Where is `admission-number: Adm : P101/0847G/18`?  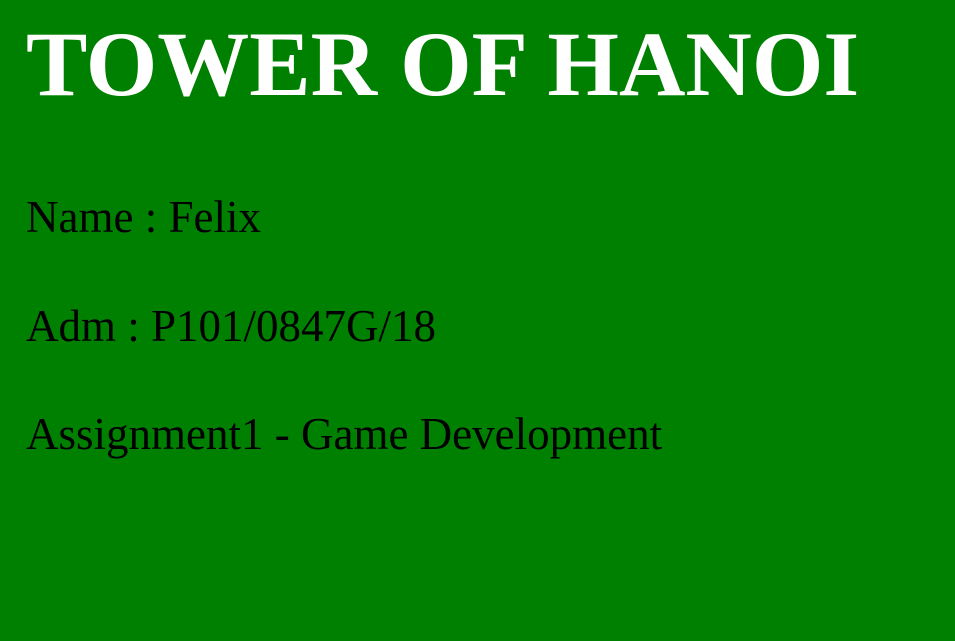 admission-number: Adm : P101/0847G/18 is located at coordinates (231, 326).